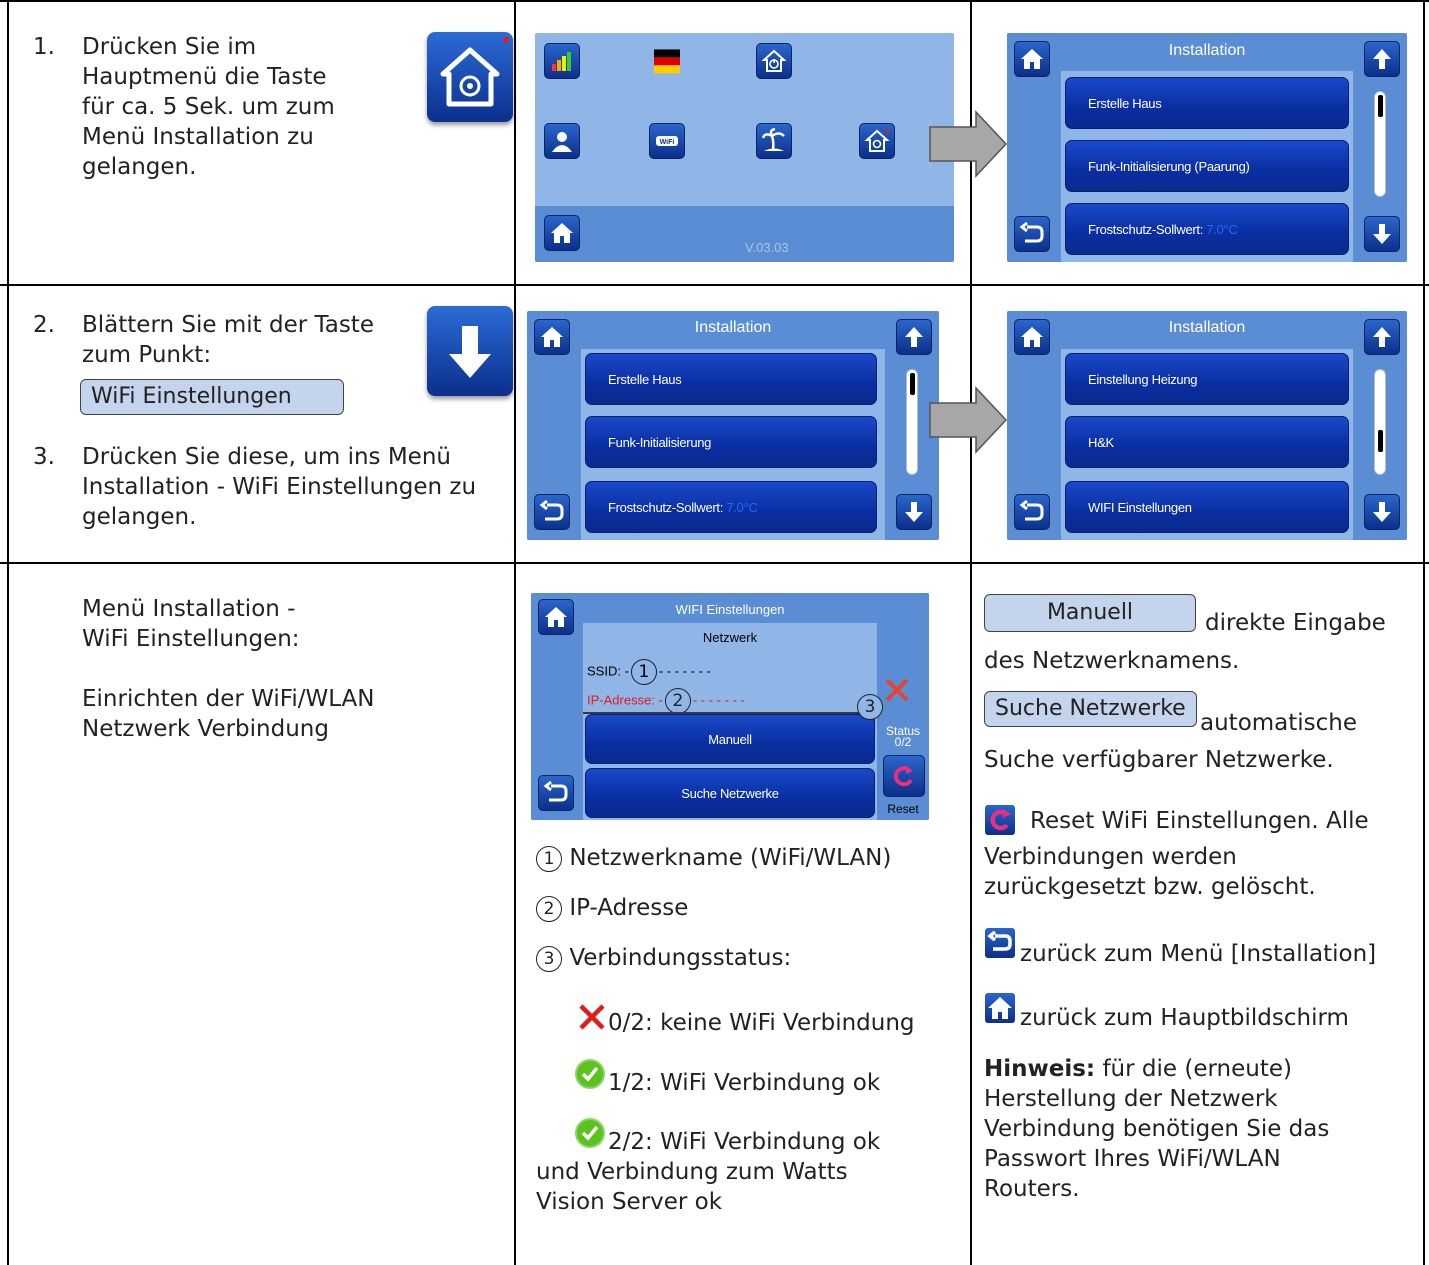 This screenshot has height=1265, width=1429. Describe the element at coordinates (877, 141) in the screenshot. I see `installation-icon` at that location.